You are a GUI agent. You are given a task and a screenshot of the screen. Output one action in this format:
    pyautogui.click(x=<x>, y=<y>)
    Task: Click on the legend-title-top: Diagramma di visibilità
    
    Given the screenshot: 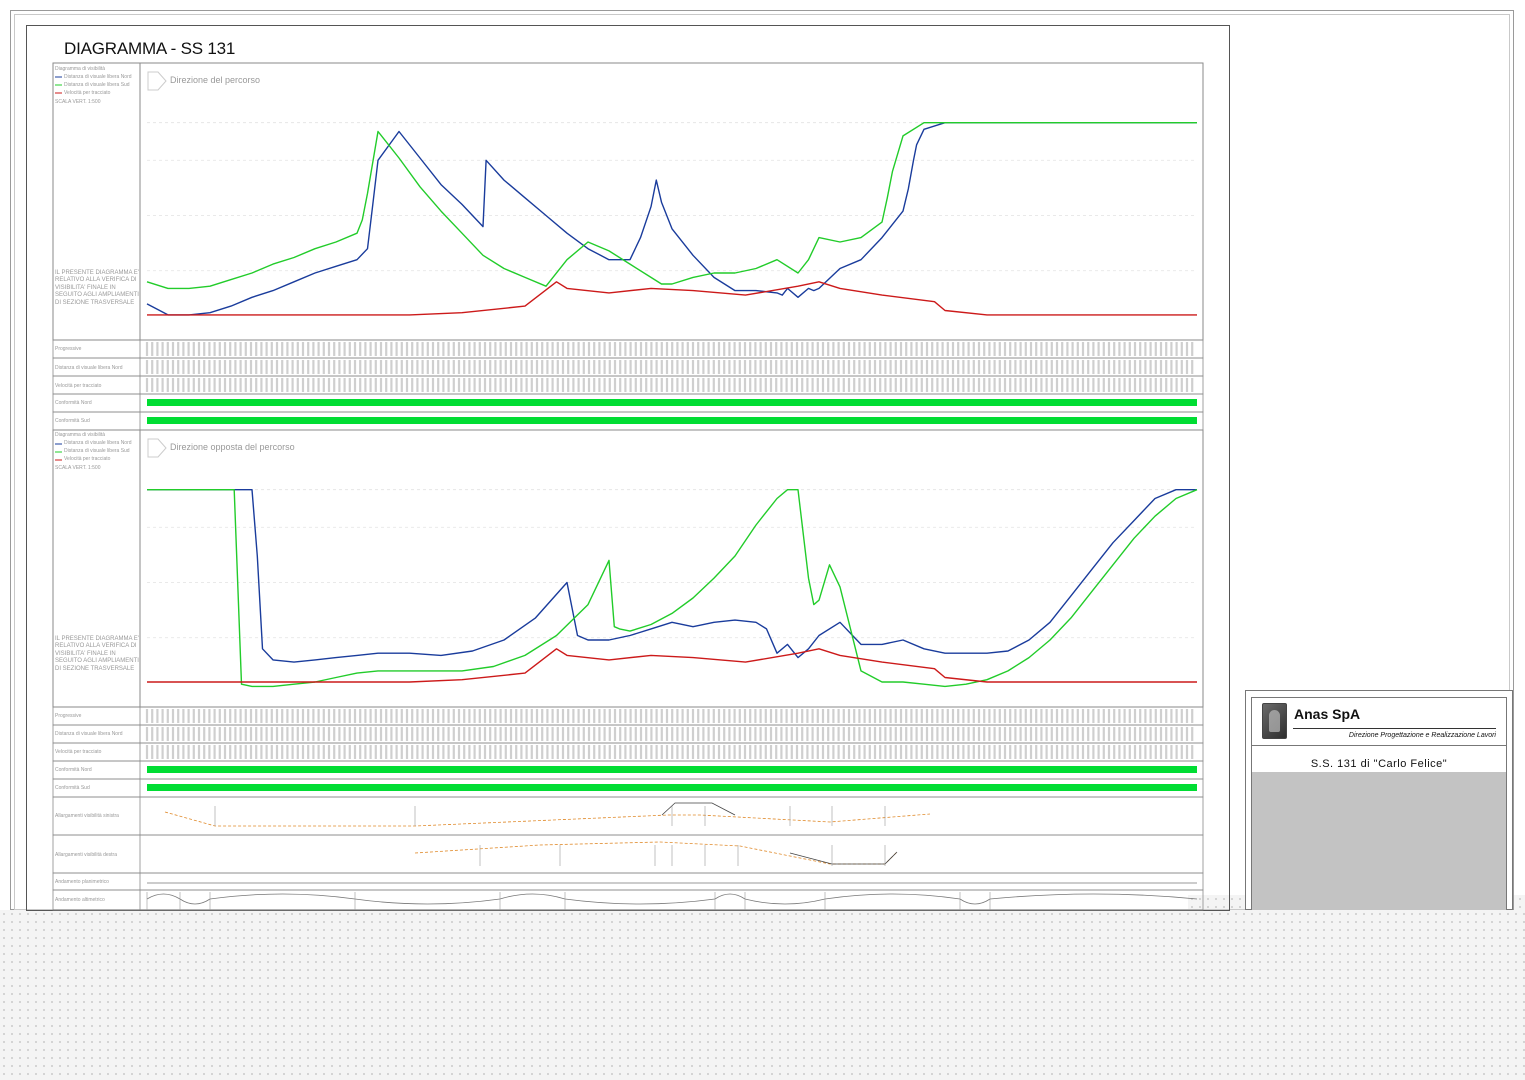 What is the action you would take?
    pyautogui.click(x=80, y=69)
    